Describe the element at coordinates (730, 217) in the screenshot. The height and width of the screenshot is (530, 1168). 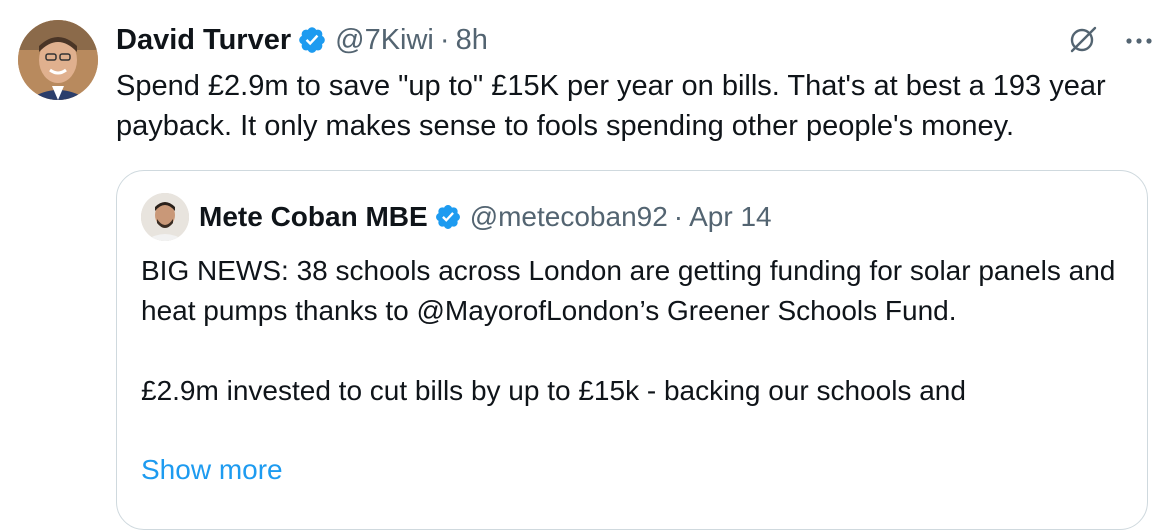
I see `quoted-tweet-date: Apr 14` at that location.